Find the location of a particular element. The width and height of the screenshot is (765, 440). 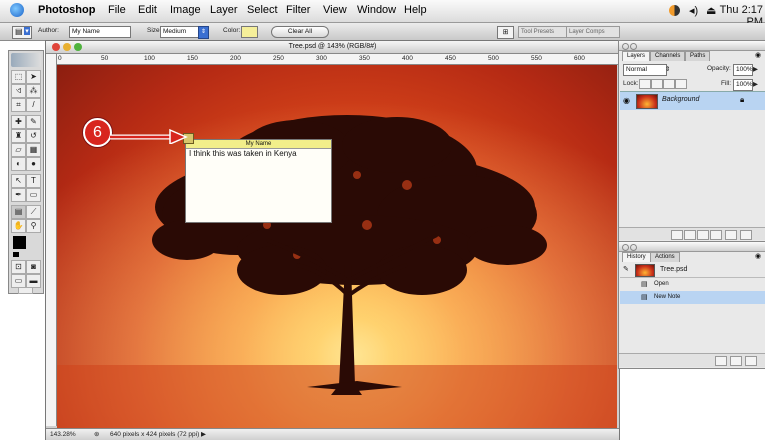

lock-all-icon is located at coordinates (681, 84).